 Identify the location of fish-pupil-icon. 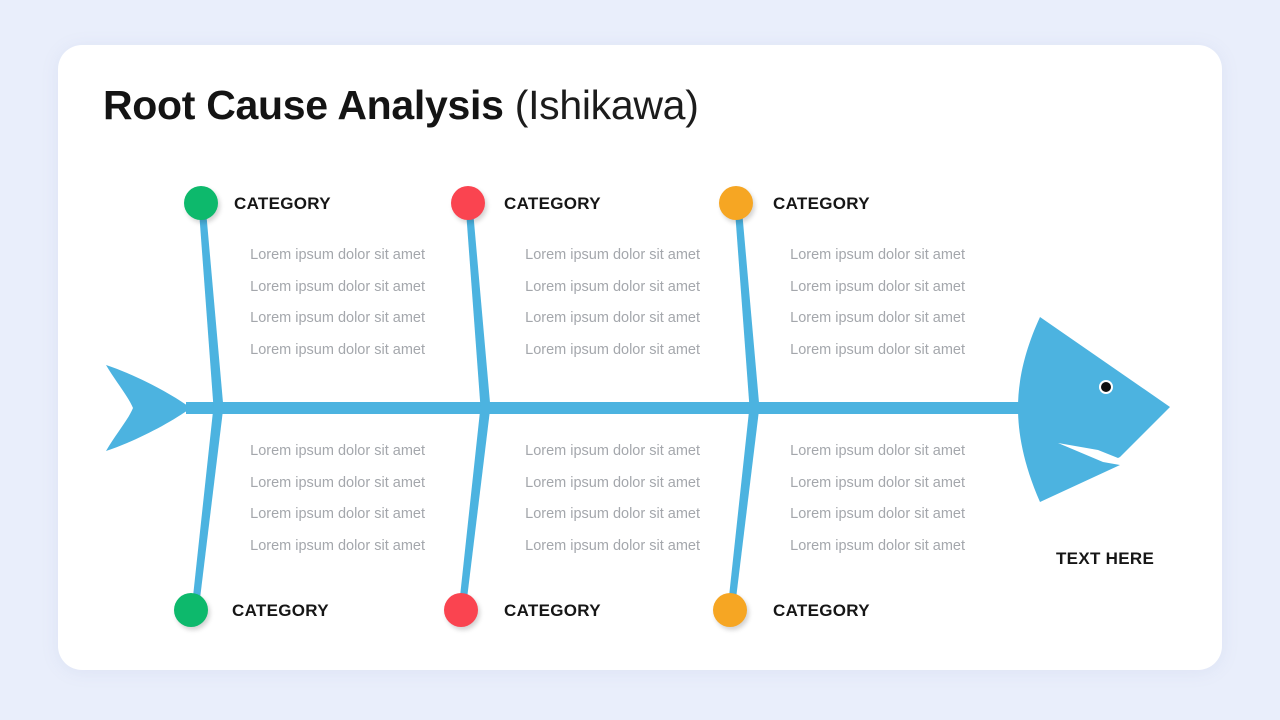
(1106, 387).